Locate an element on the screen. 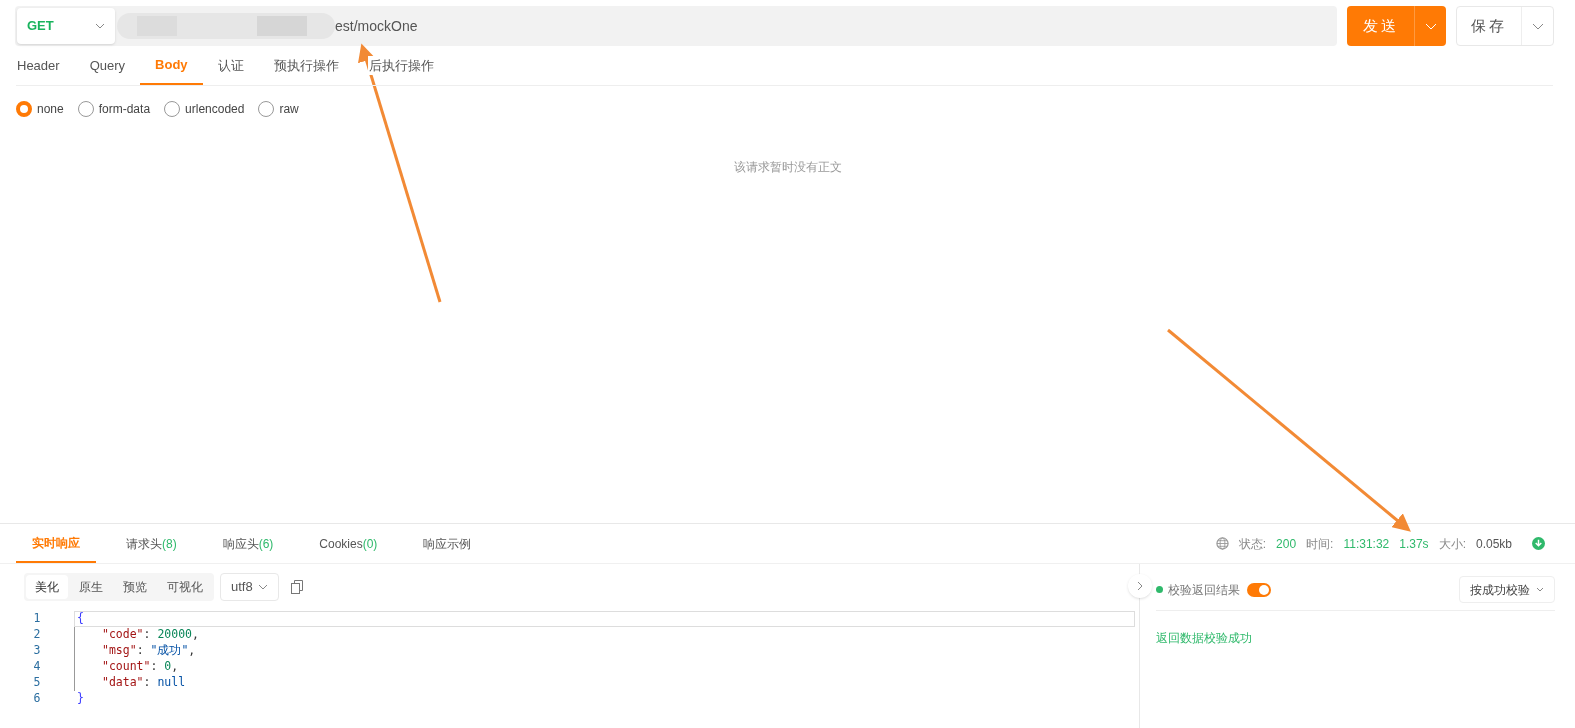  download-icon is located at coordinates (1538, 543).